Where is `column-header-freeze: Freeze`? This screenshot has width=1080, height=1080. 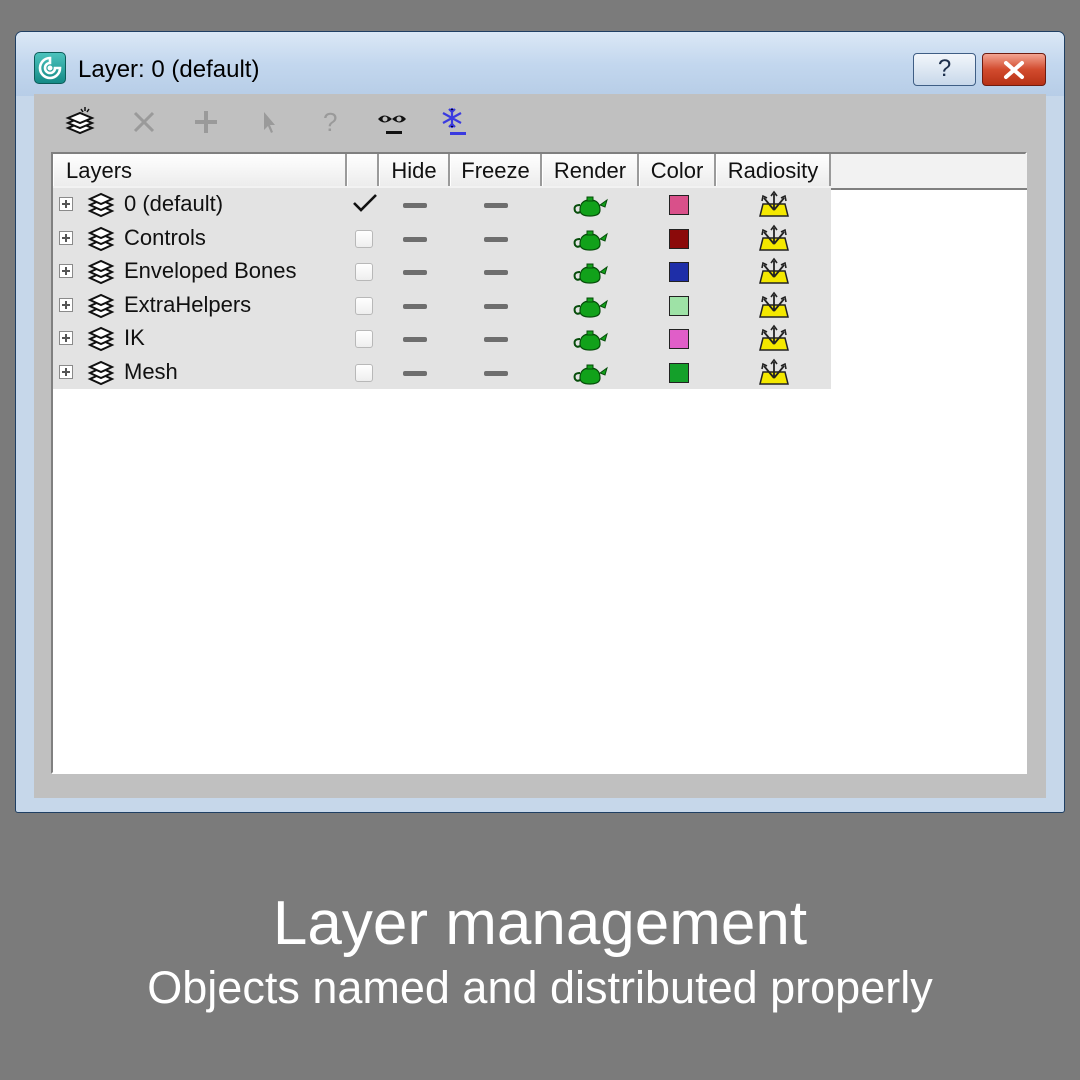 column-header-freeze: Freeze is located at coordinates (496, 170).